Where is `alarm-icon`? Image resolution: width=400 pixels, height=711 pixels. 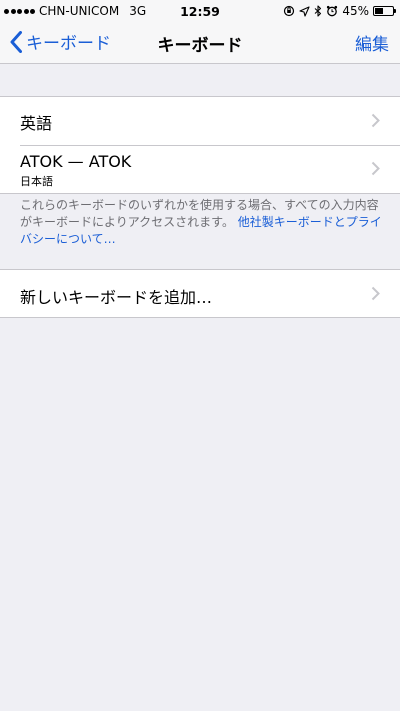 alarm-icon is located at coordinates (332, 11).